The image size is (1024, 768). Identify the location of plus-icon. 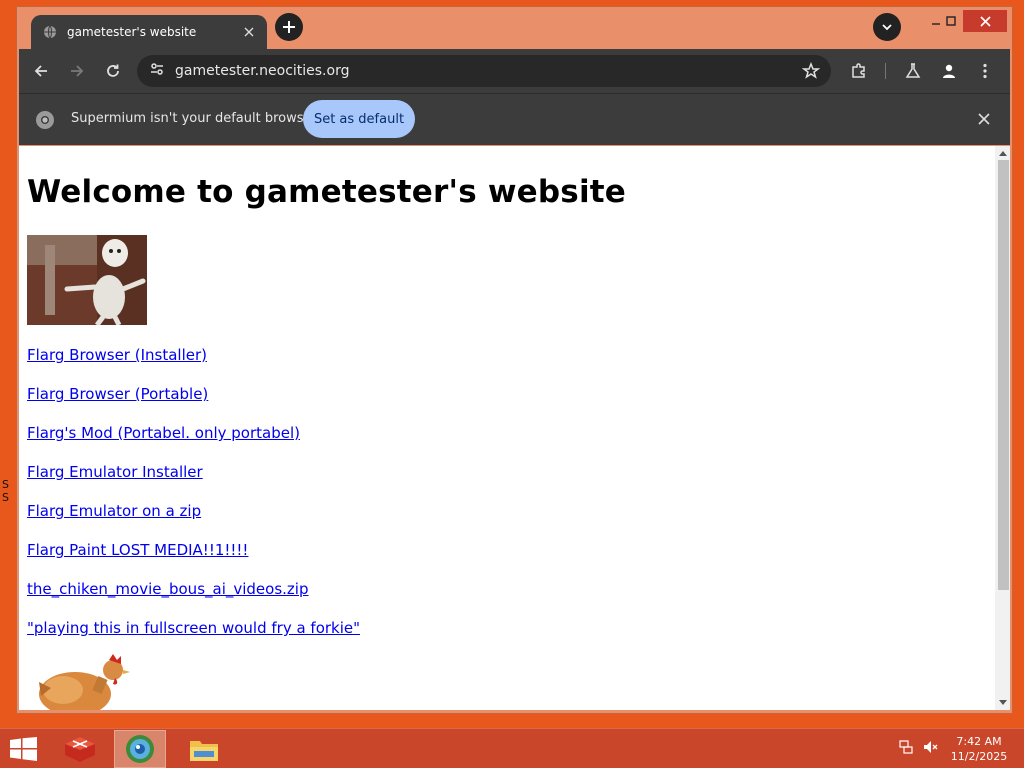
(289, 27).